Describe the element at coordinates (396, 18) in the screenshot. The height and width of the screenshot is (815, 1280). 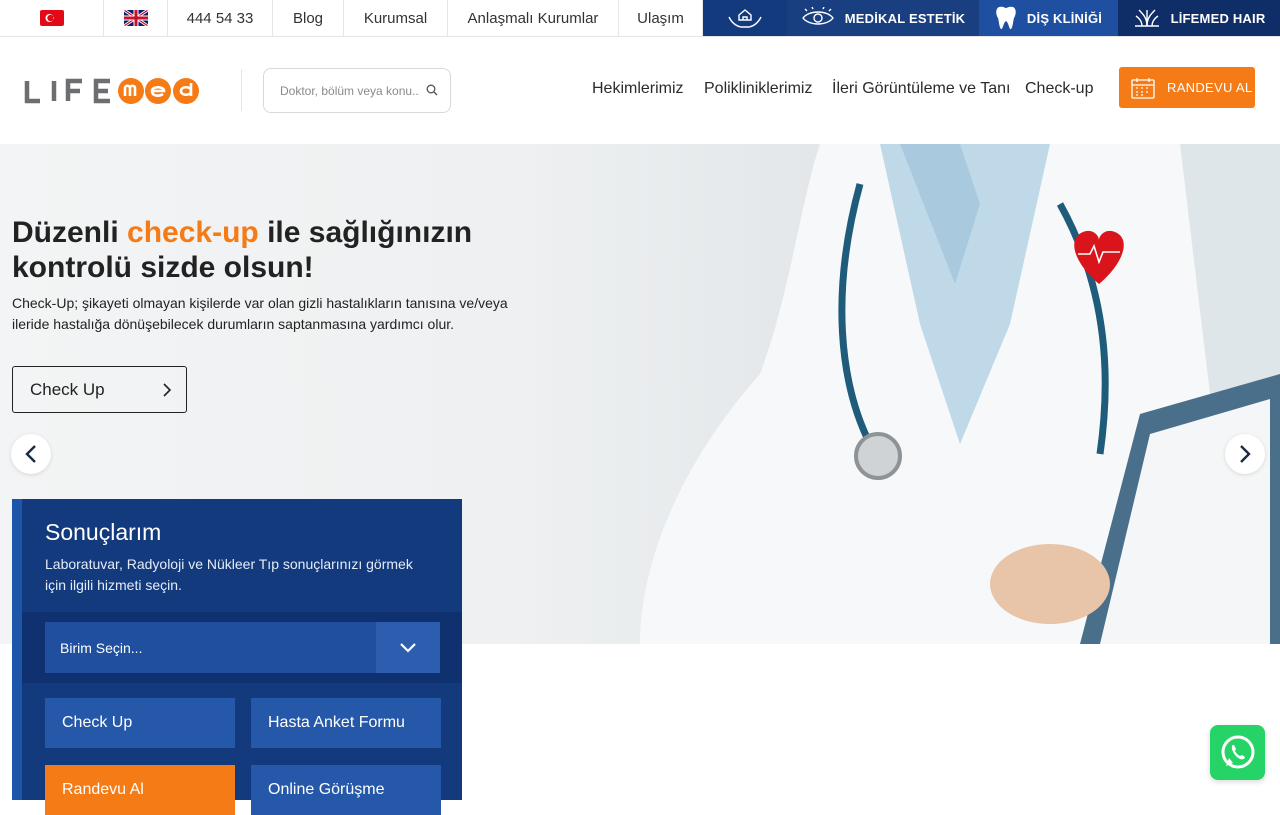
I see `nav-kurumsal: Kurumsal` at that location.